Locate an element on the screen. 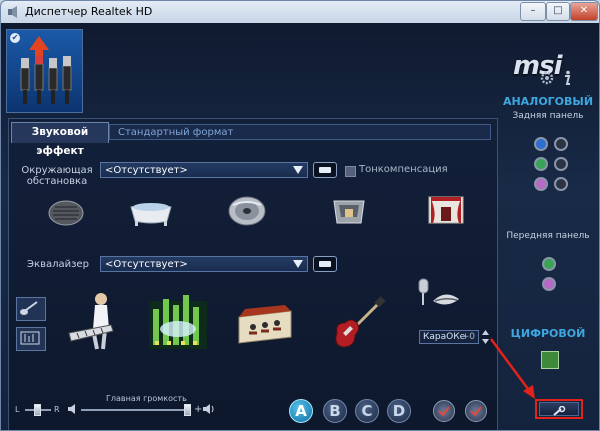 Image resolution: width=600 pixels, height=431 pixels. cd-disc-icon is located at coordinates (247, 211).